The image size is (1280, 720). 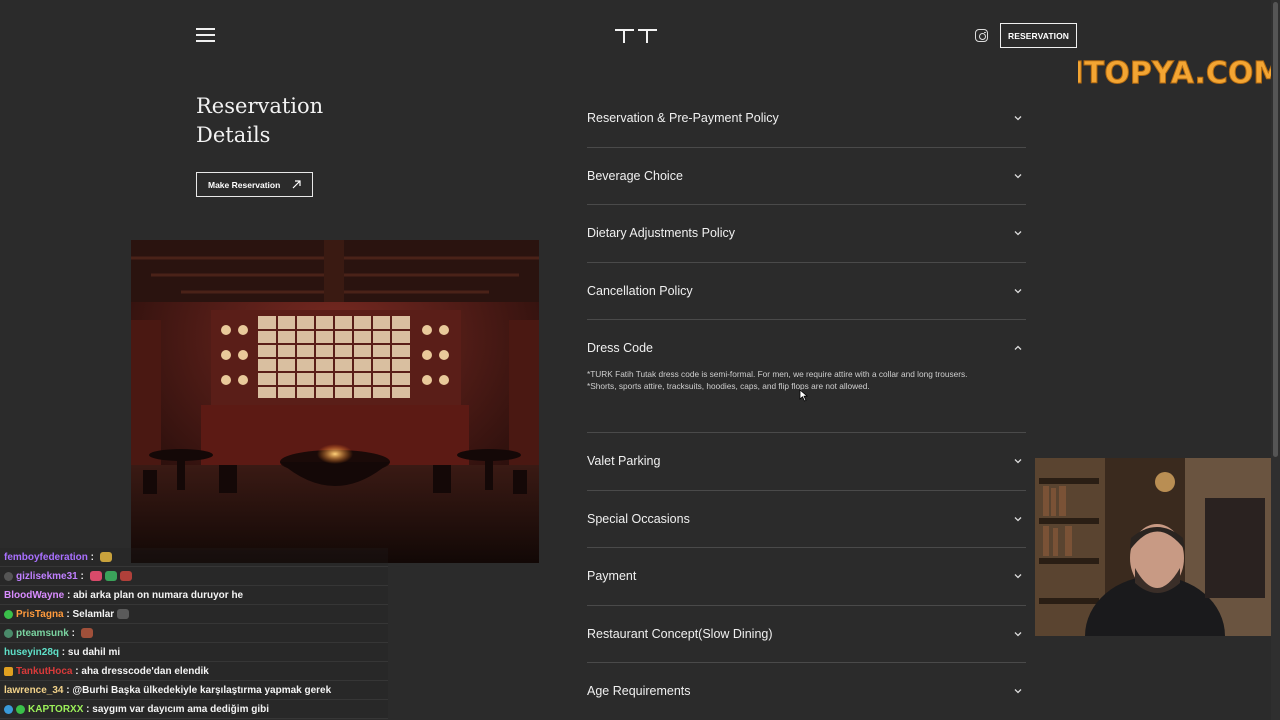 I want to click on accordion-header: Age Requirements, so click(x=806, y=691).